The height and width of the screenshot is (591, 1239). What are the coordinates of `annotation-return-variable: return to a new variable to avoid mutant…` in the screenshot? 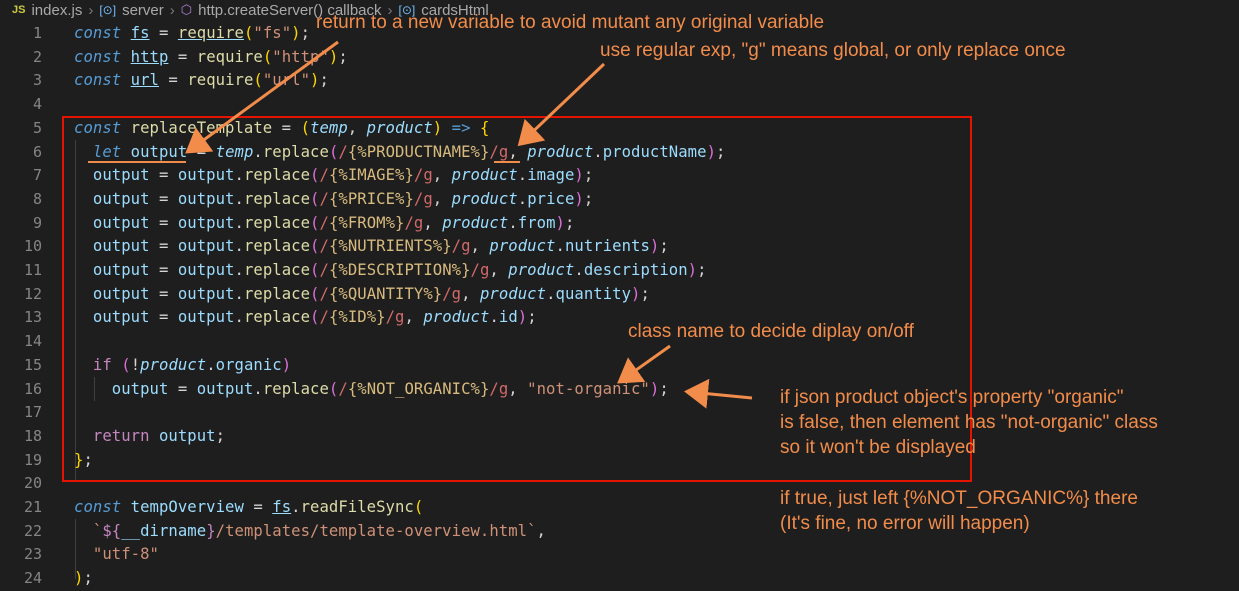 It's located at (570, 22).